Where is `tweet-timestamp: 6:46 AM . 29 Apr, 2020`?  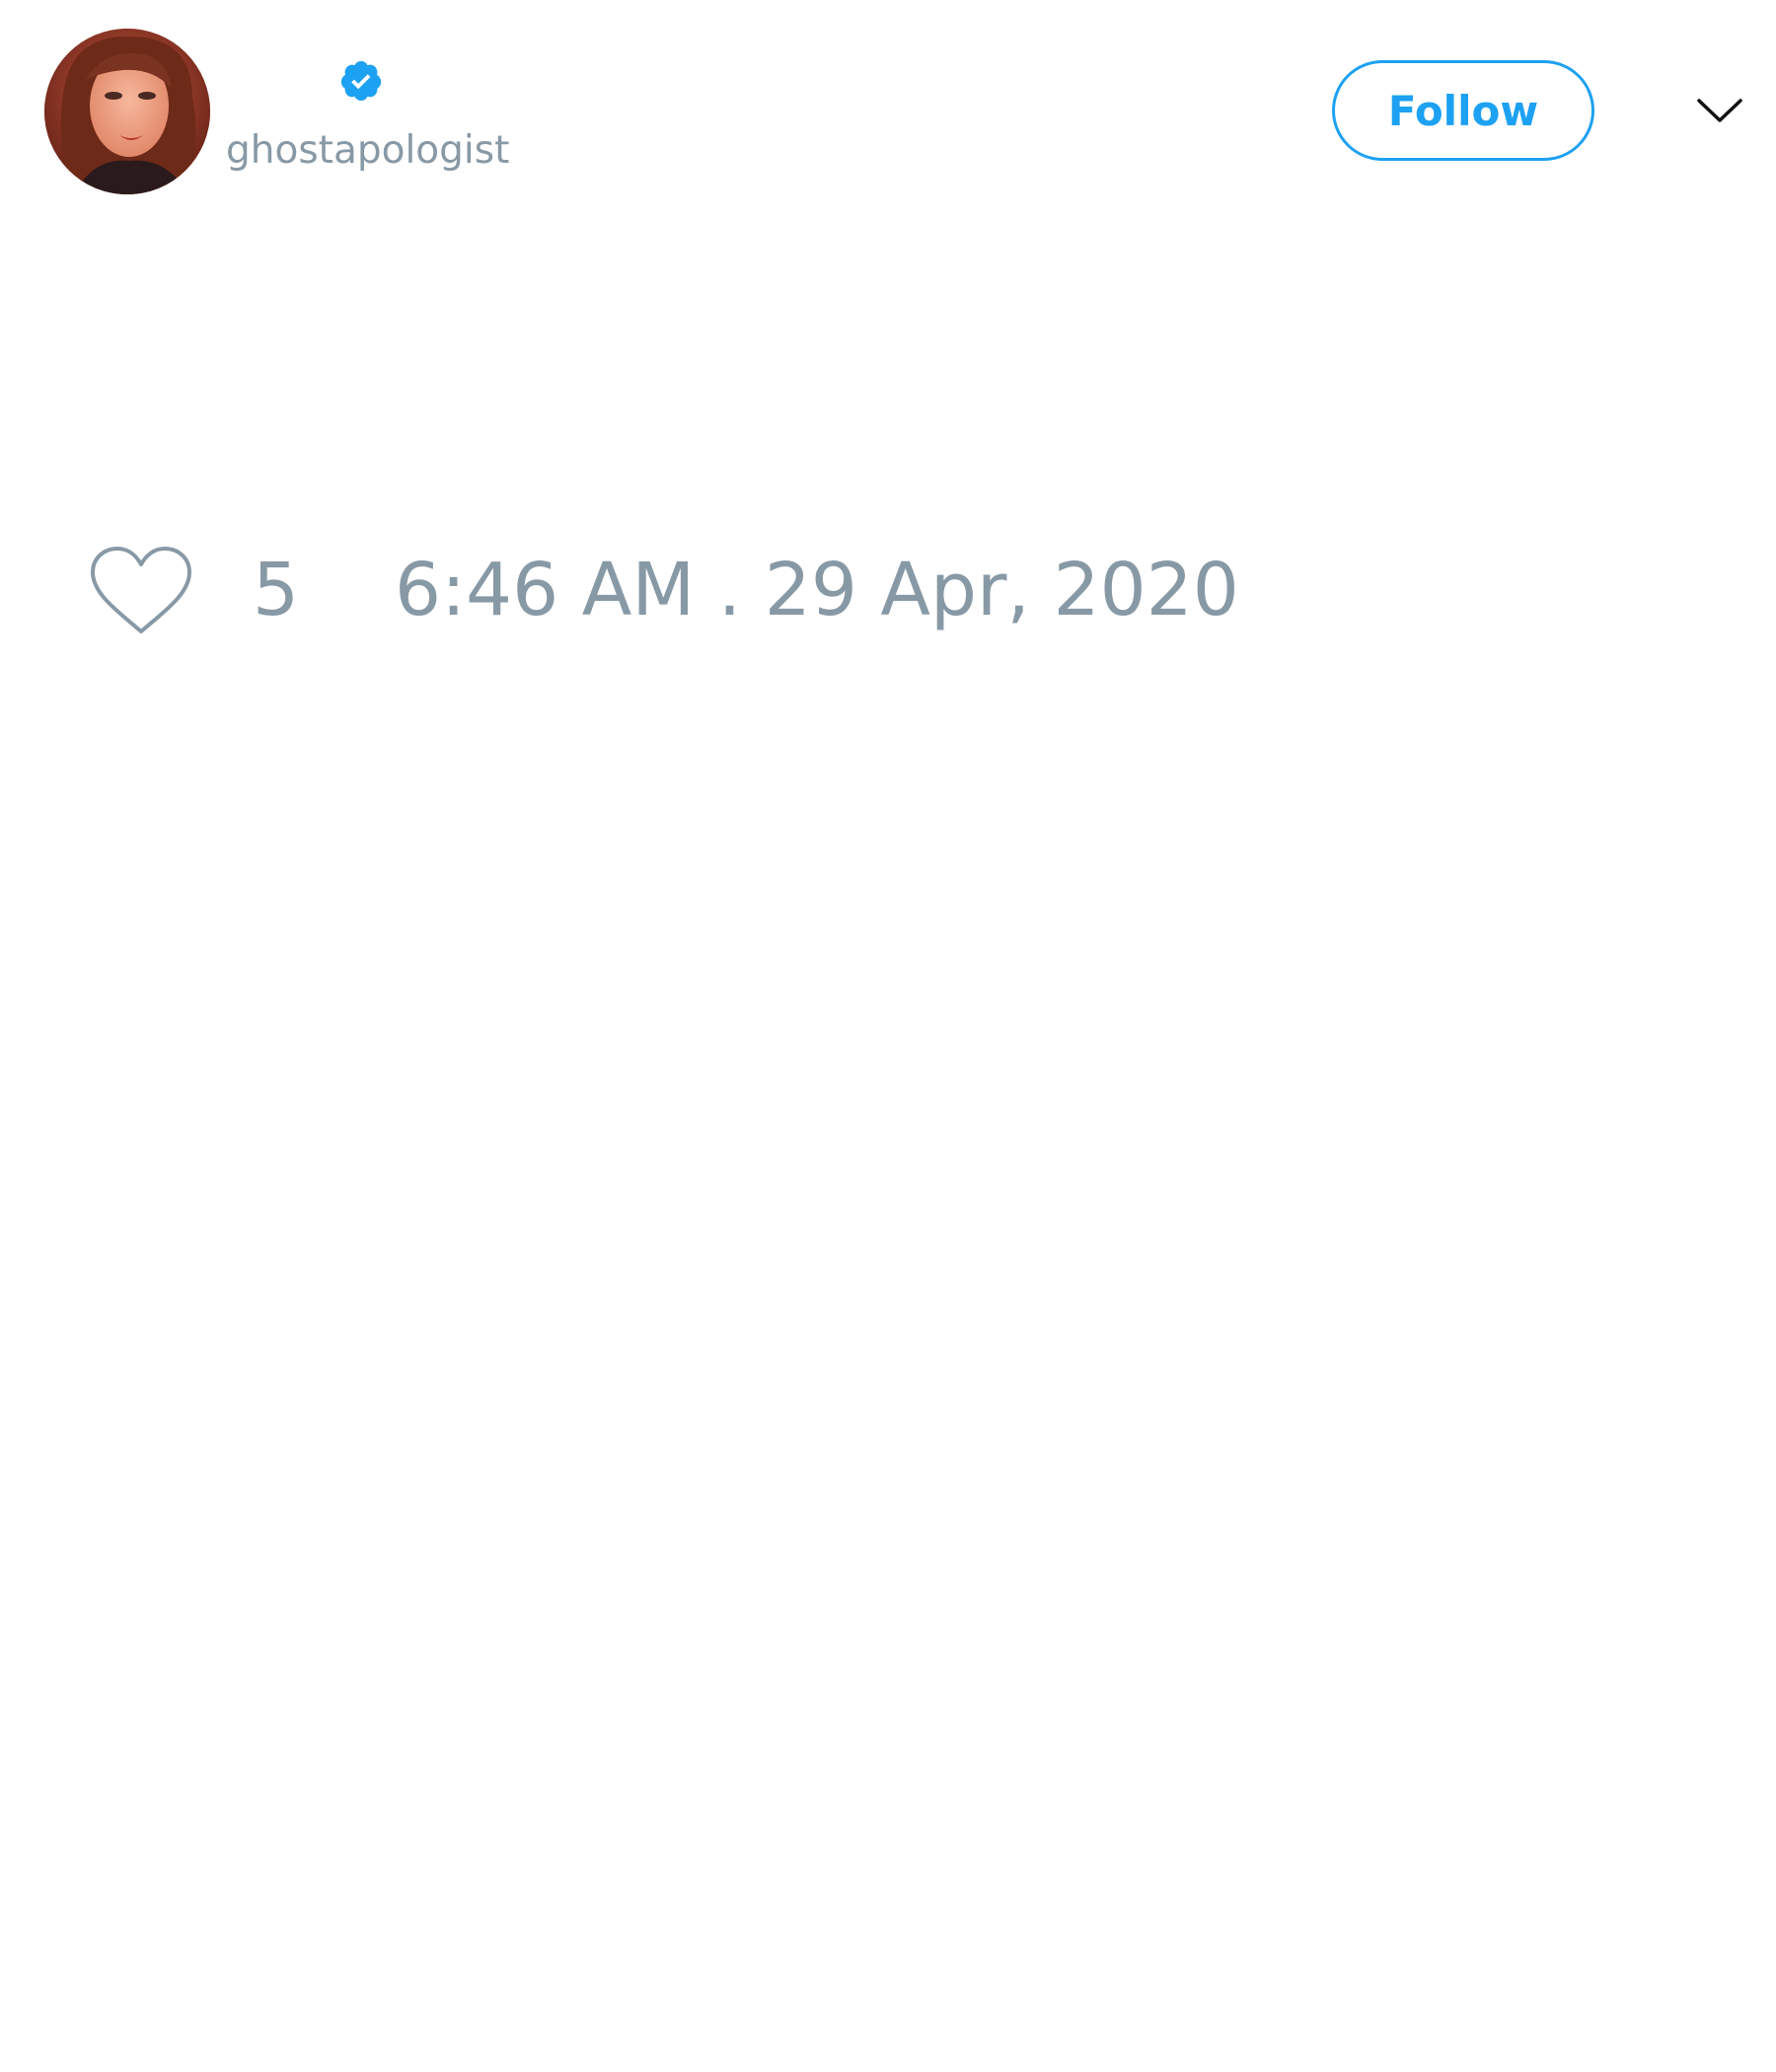
tweet-timestamp: 6:46 AM . 29 Apr, 2020 is located at coordinates (817, 590).